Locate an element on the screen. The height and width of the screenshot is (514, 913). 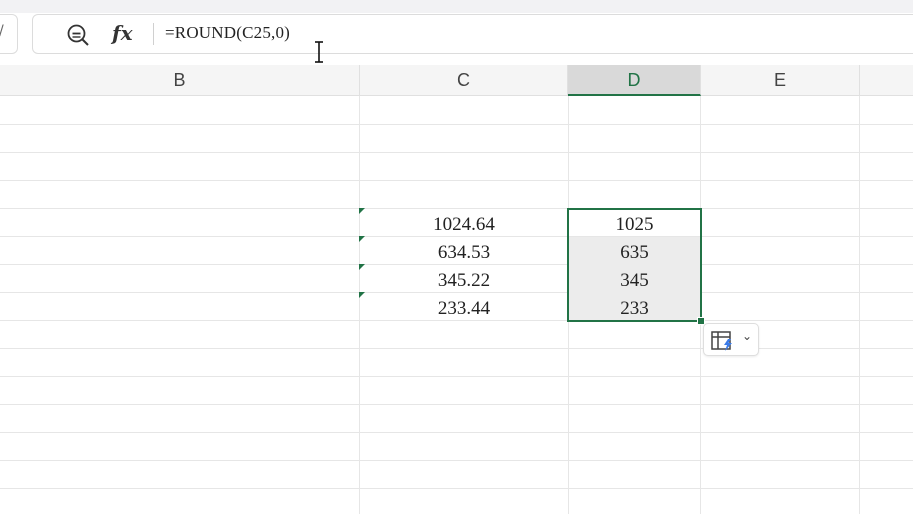
formula-text: =ROUND(C25,0) is located at coordinates (227, 33).